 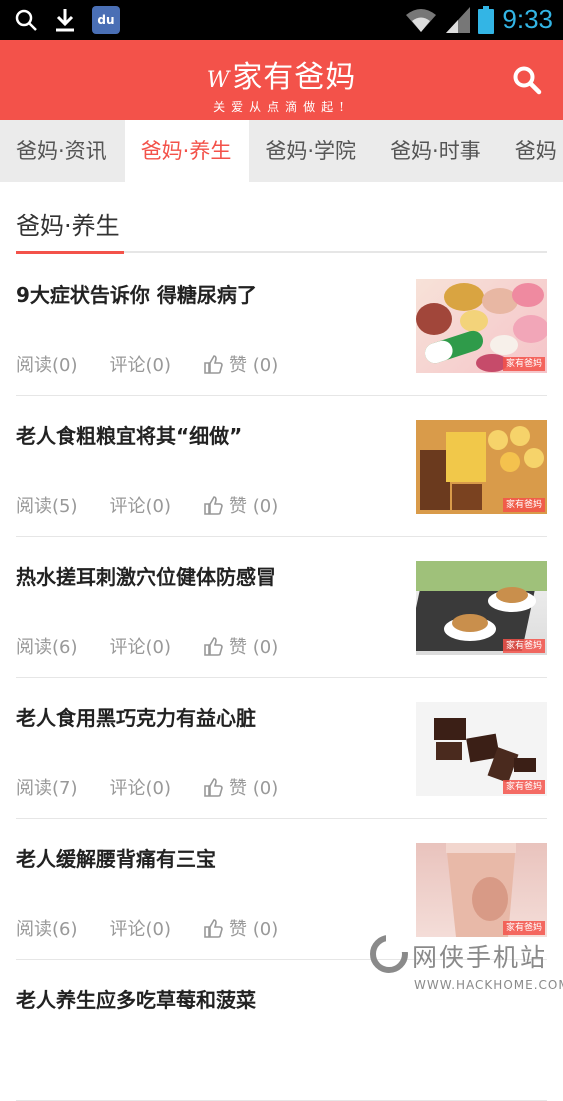 I want to click on article-title: 老人食用黑巧克力有益心脏, so click(x=206, y=716).